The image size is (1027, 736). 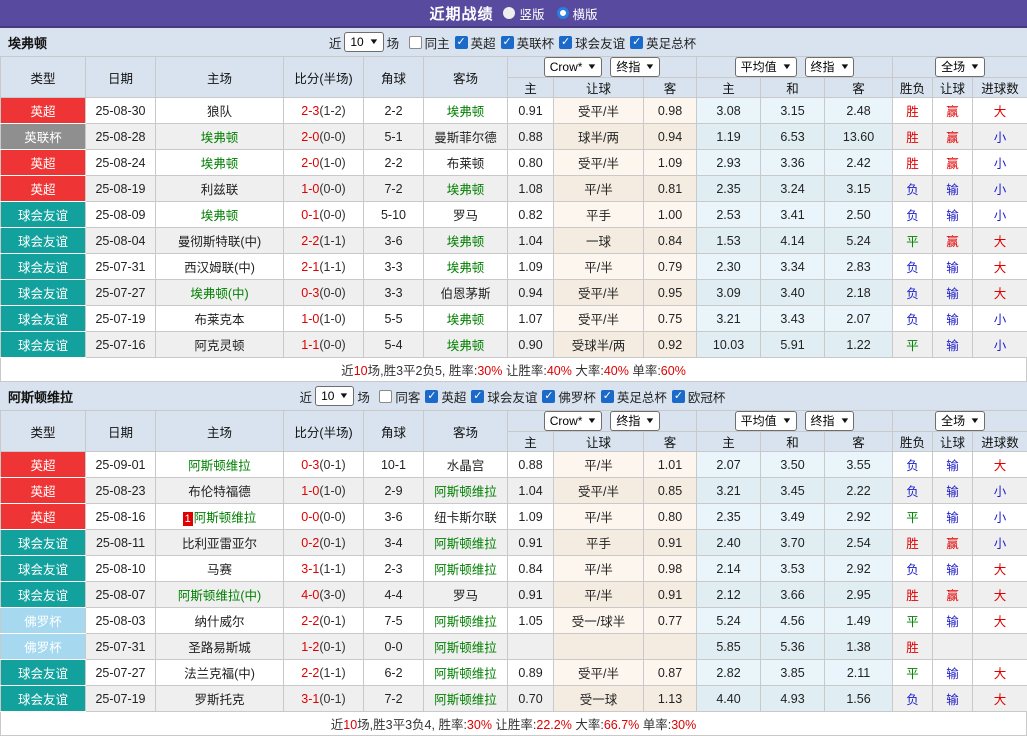 What do you see at coordinates (466, 164) in the screenshot?
I see `away-team: 布莱顿` at bounding box center [466, 164].